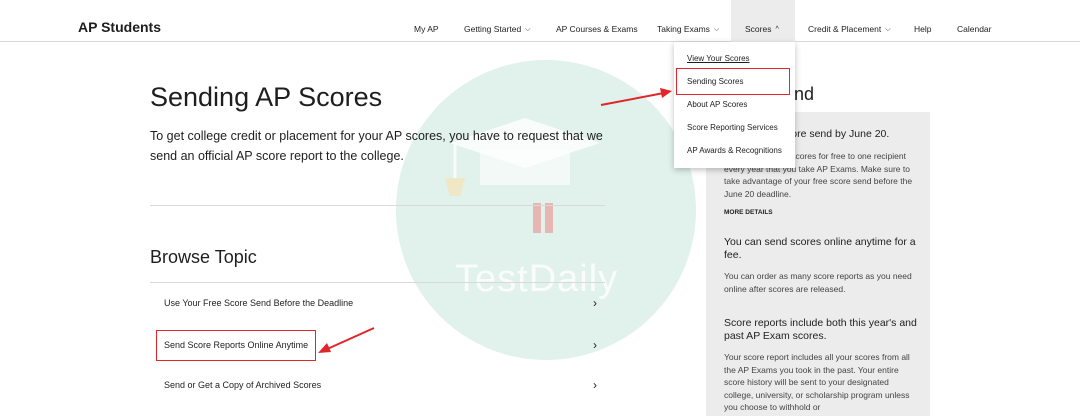 This screenshot has height=416, width=1080. Describe the element at coordinates (974, 21) in the screenshot. I see `nav-calendar: Calendar` at that location.